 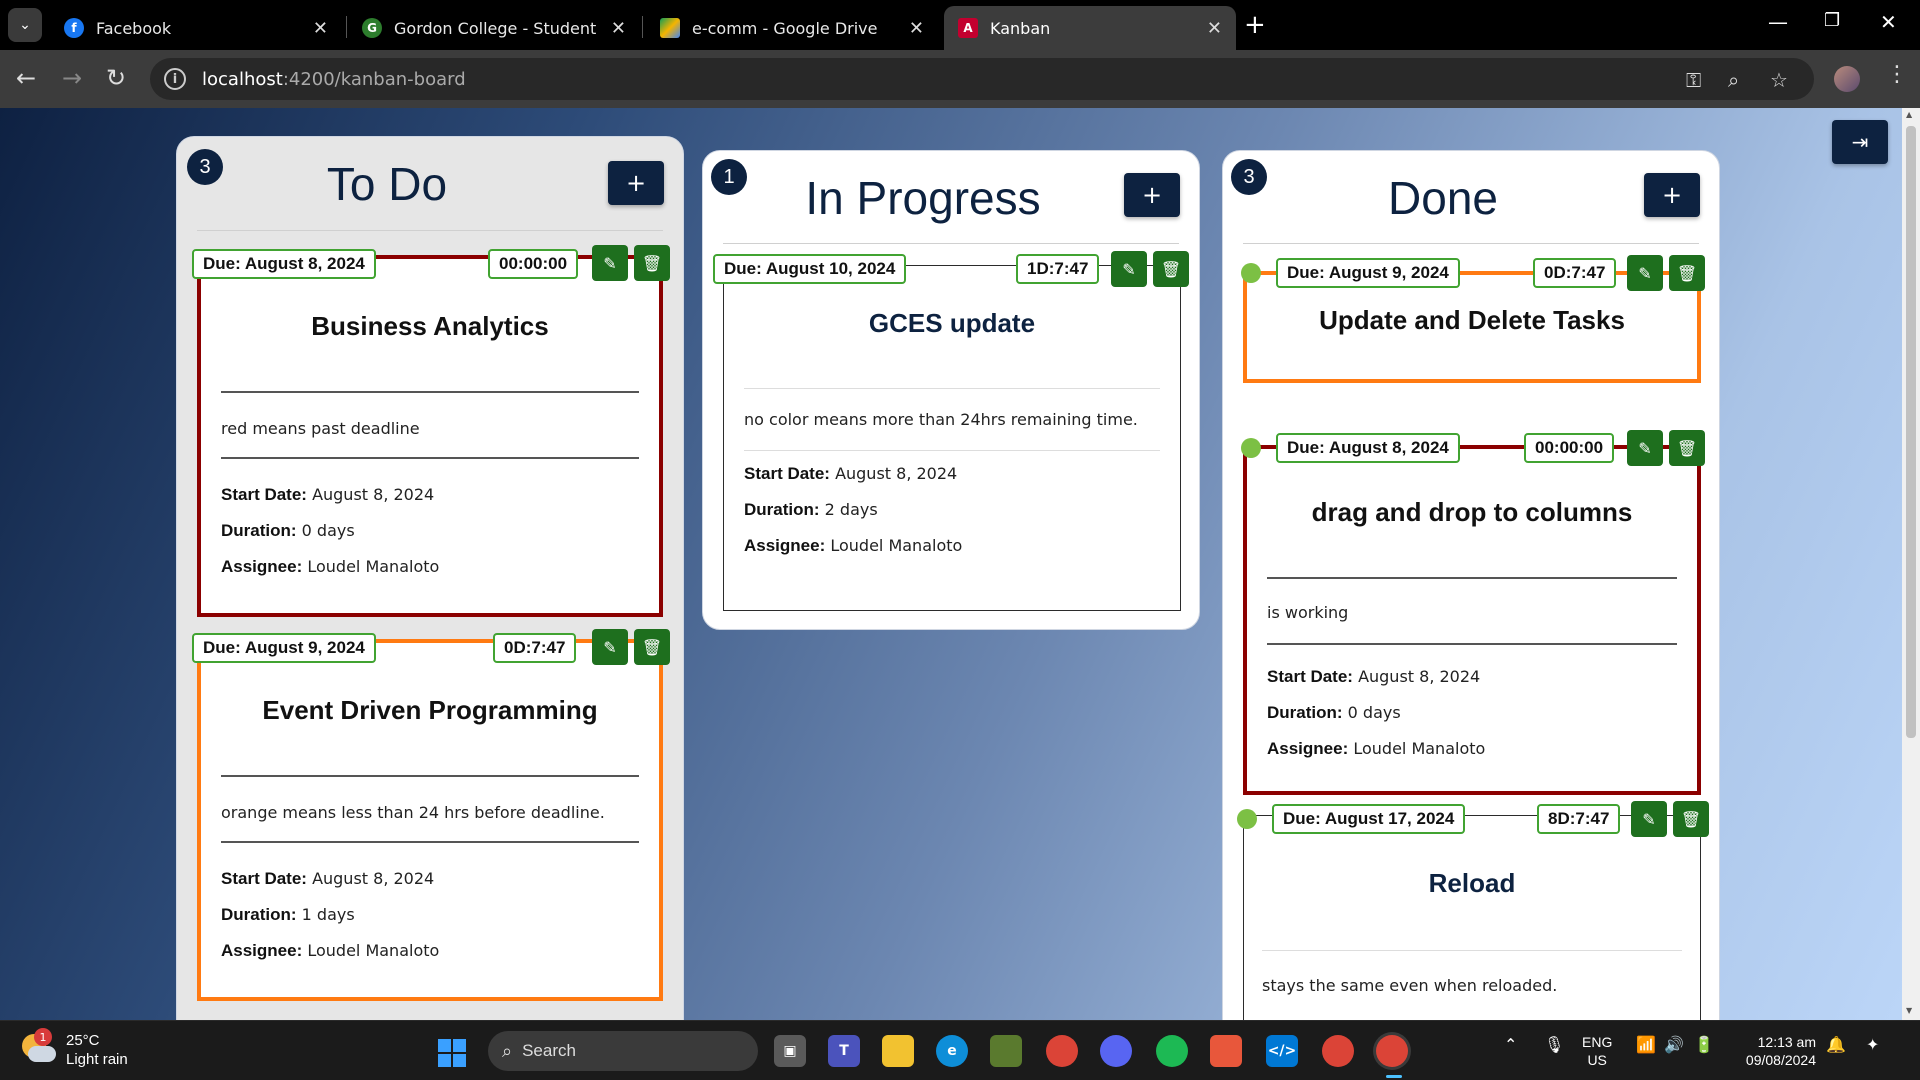 What do you see at coordinates (175, 79) in the screenshot?
I see `site-info-icon: i` at bounding box center [175, 79].